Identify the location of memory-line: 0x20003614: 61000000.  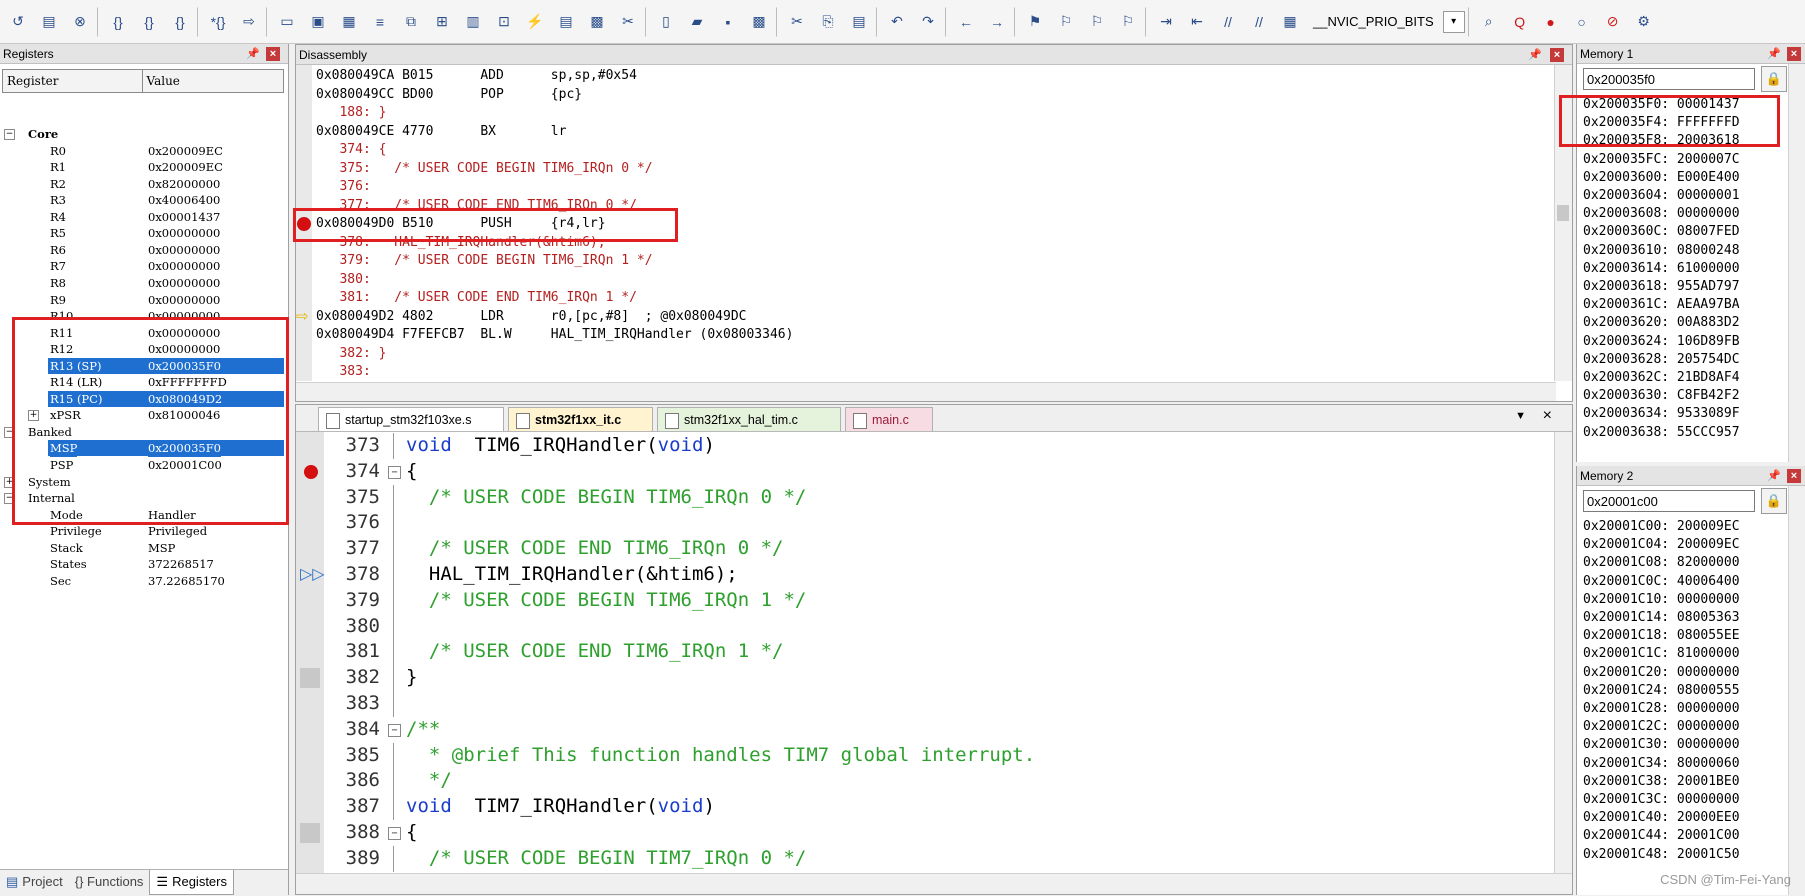
(1661, 269).